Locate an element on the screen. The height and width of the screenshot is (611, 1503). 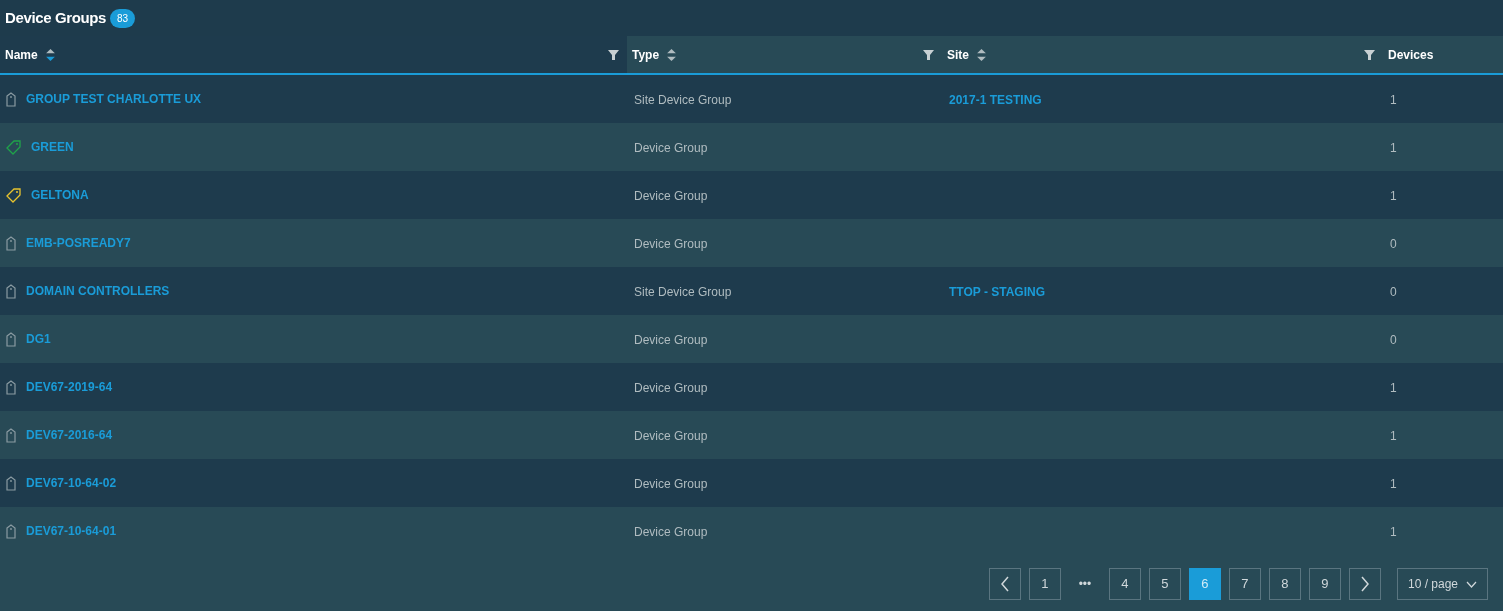
column-label: Name is located at coordinates (21, 55).